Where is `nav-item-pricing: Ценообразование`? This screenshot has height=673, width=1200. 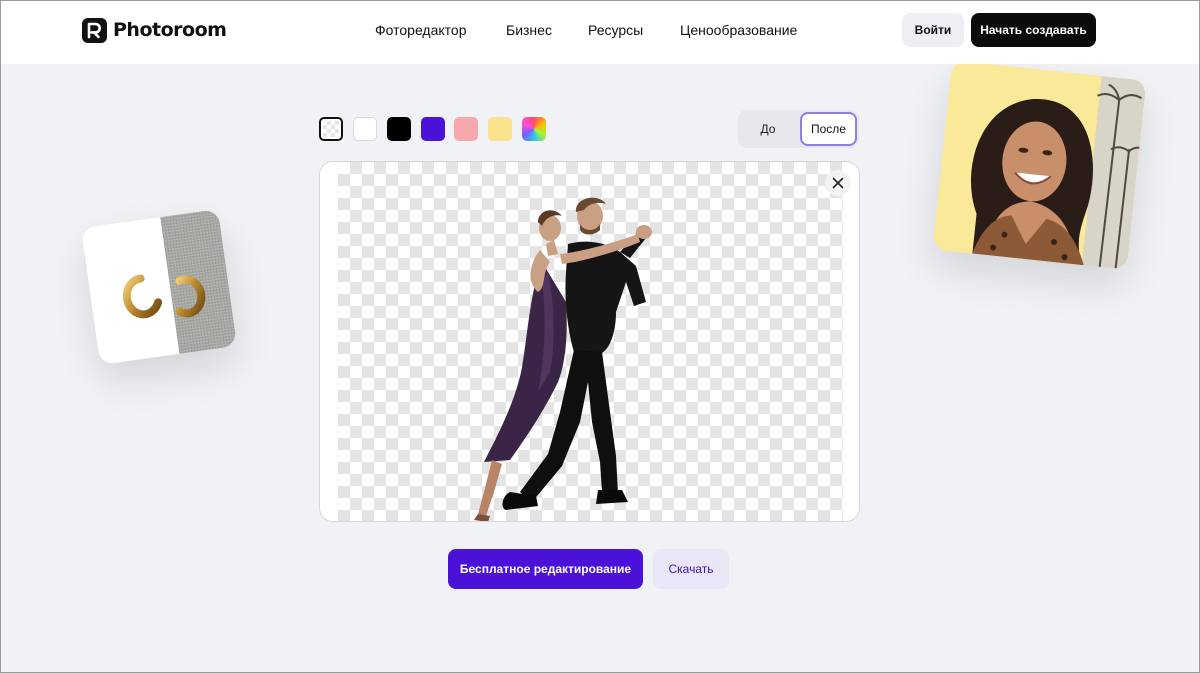
nav-item-pricing: Ценообразование is located at coordinates (738, 30).